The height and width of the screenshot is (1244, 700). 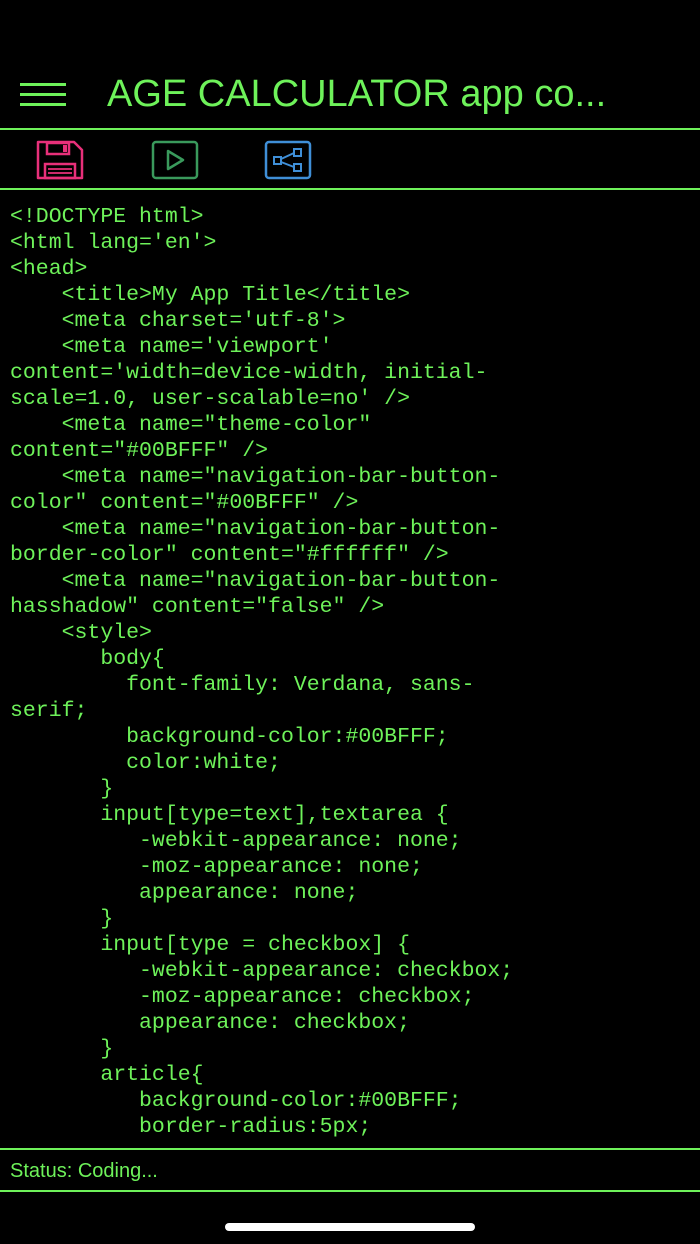 What do you see at coordinates (242, 997) in the screenshot?
I see `code-line: -moz-appearance: checkbox;` at bounding box center [242, 997].